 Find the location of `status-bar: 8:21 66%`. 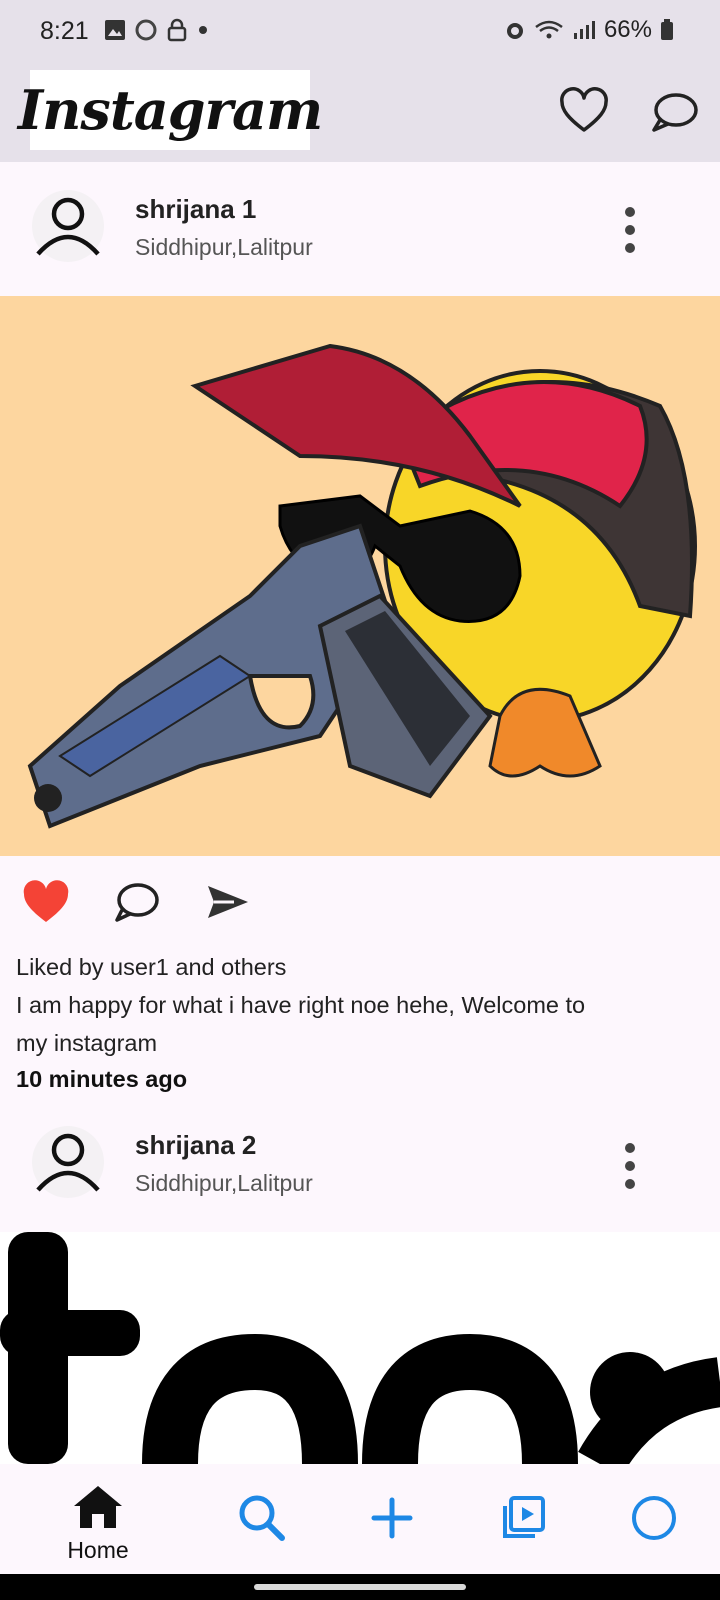

status-bar: 8:21 66% is located at coordinates (360, 31).